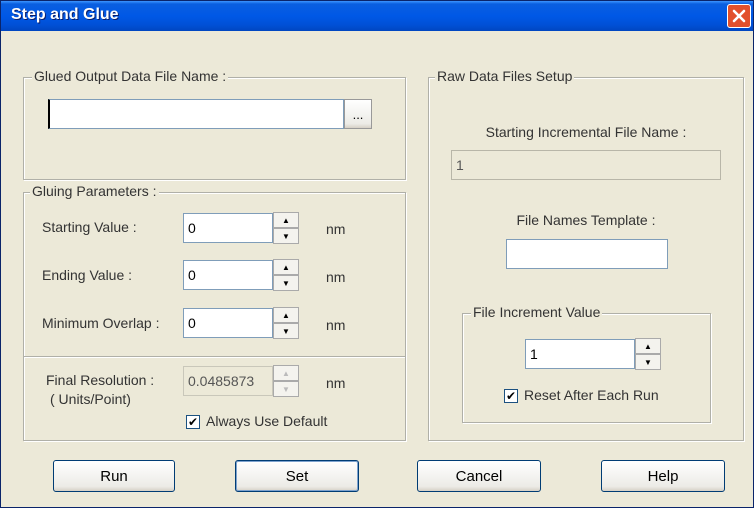  I want to click on help-button: Help, so click(663, 476).